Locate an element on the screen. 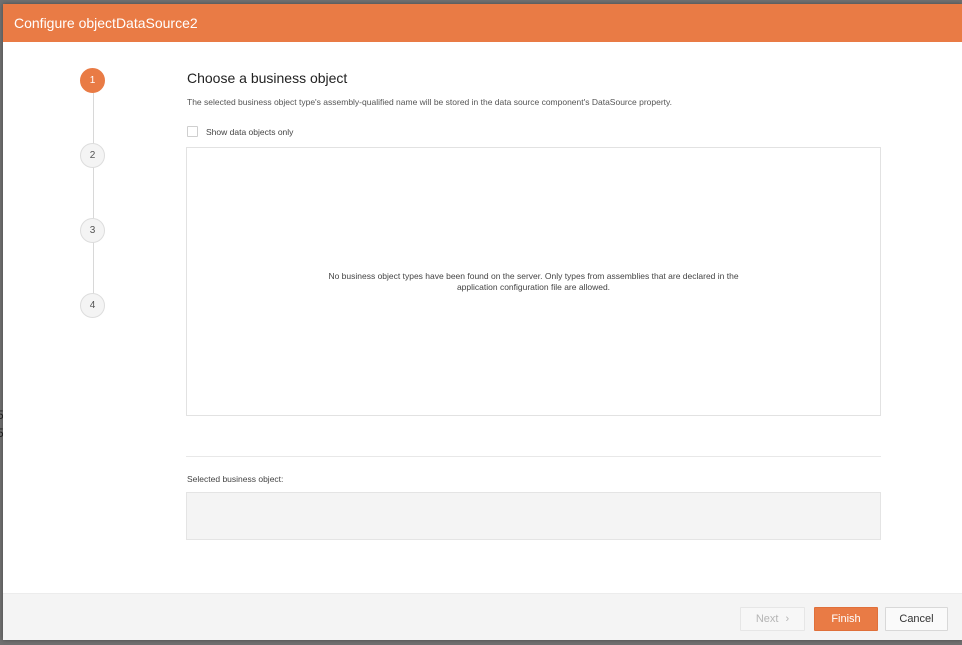  wizard-stepper: 1 2 3 4 is located at coordinates (93, 193).